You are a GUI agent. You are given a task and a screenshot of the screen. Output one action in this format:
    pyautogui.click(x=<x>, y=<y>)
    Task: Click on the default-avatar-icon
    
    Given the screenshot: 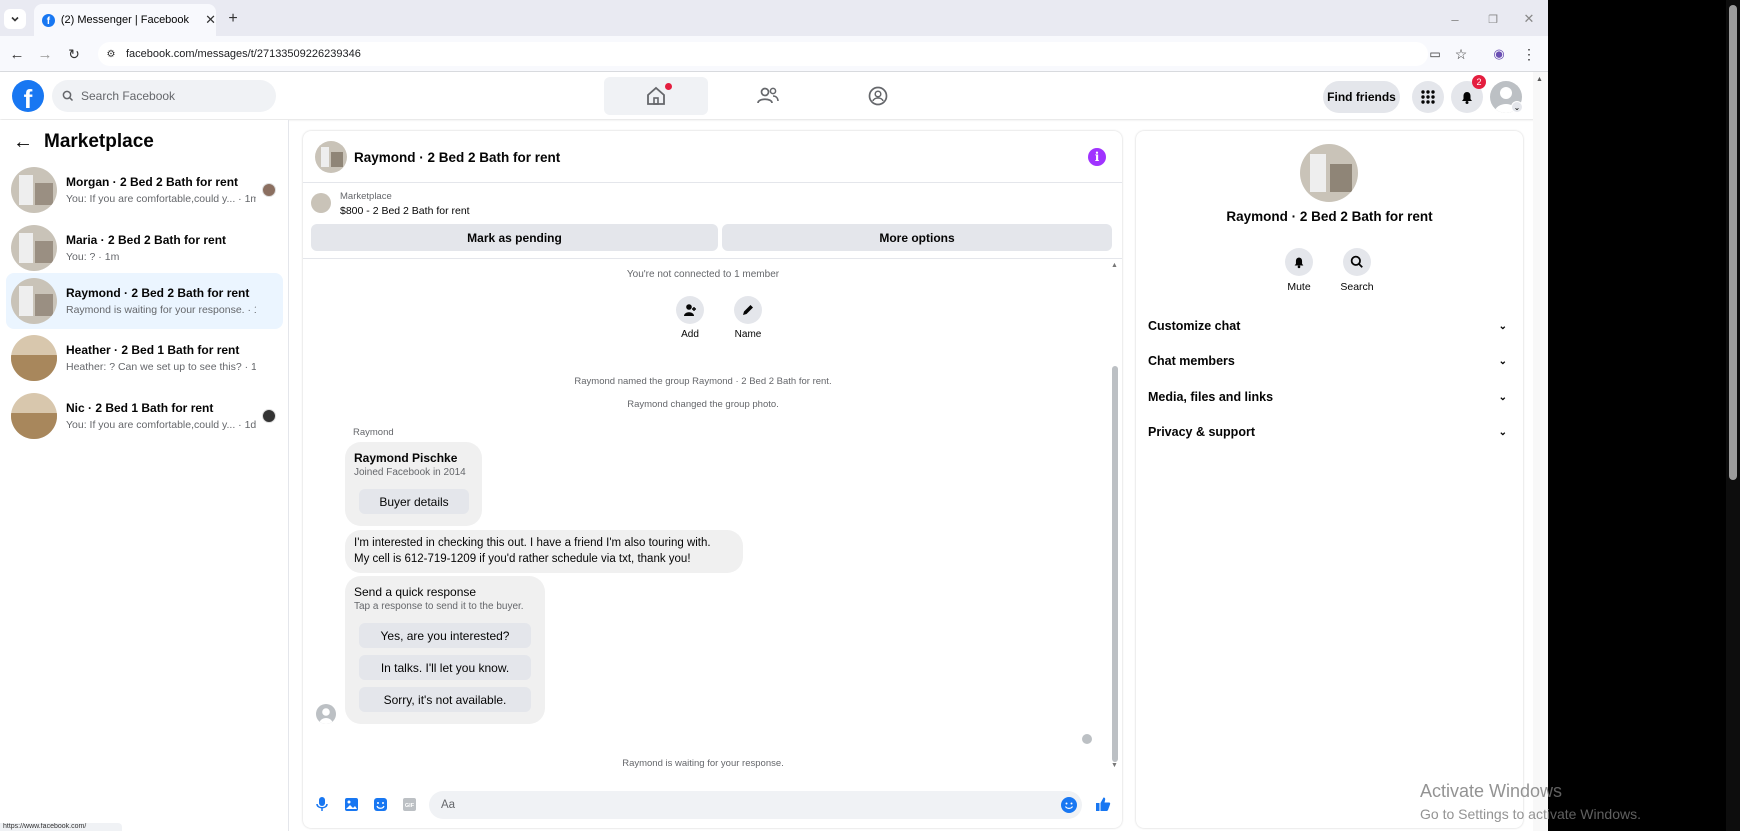 What is the action you would take?
    pyautogui.click(x=326, y=716)
    